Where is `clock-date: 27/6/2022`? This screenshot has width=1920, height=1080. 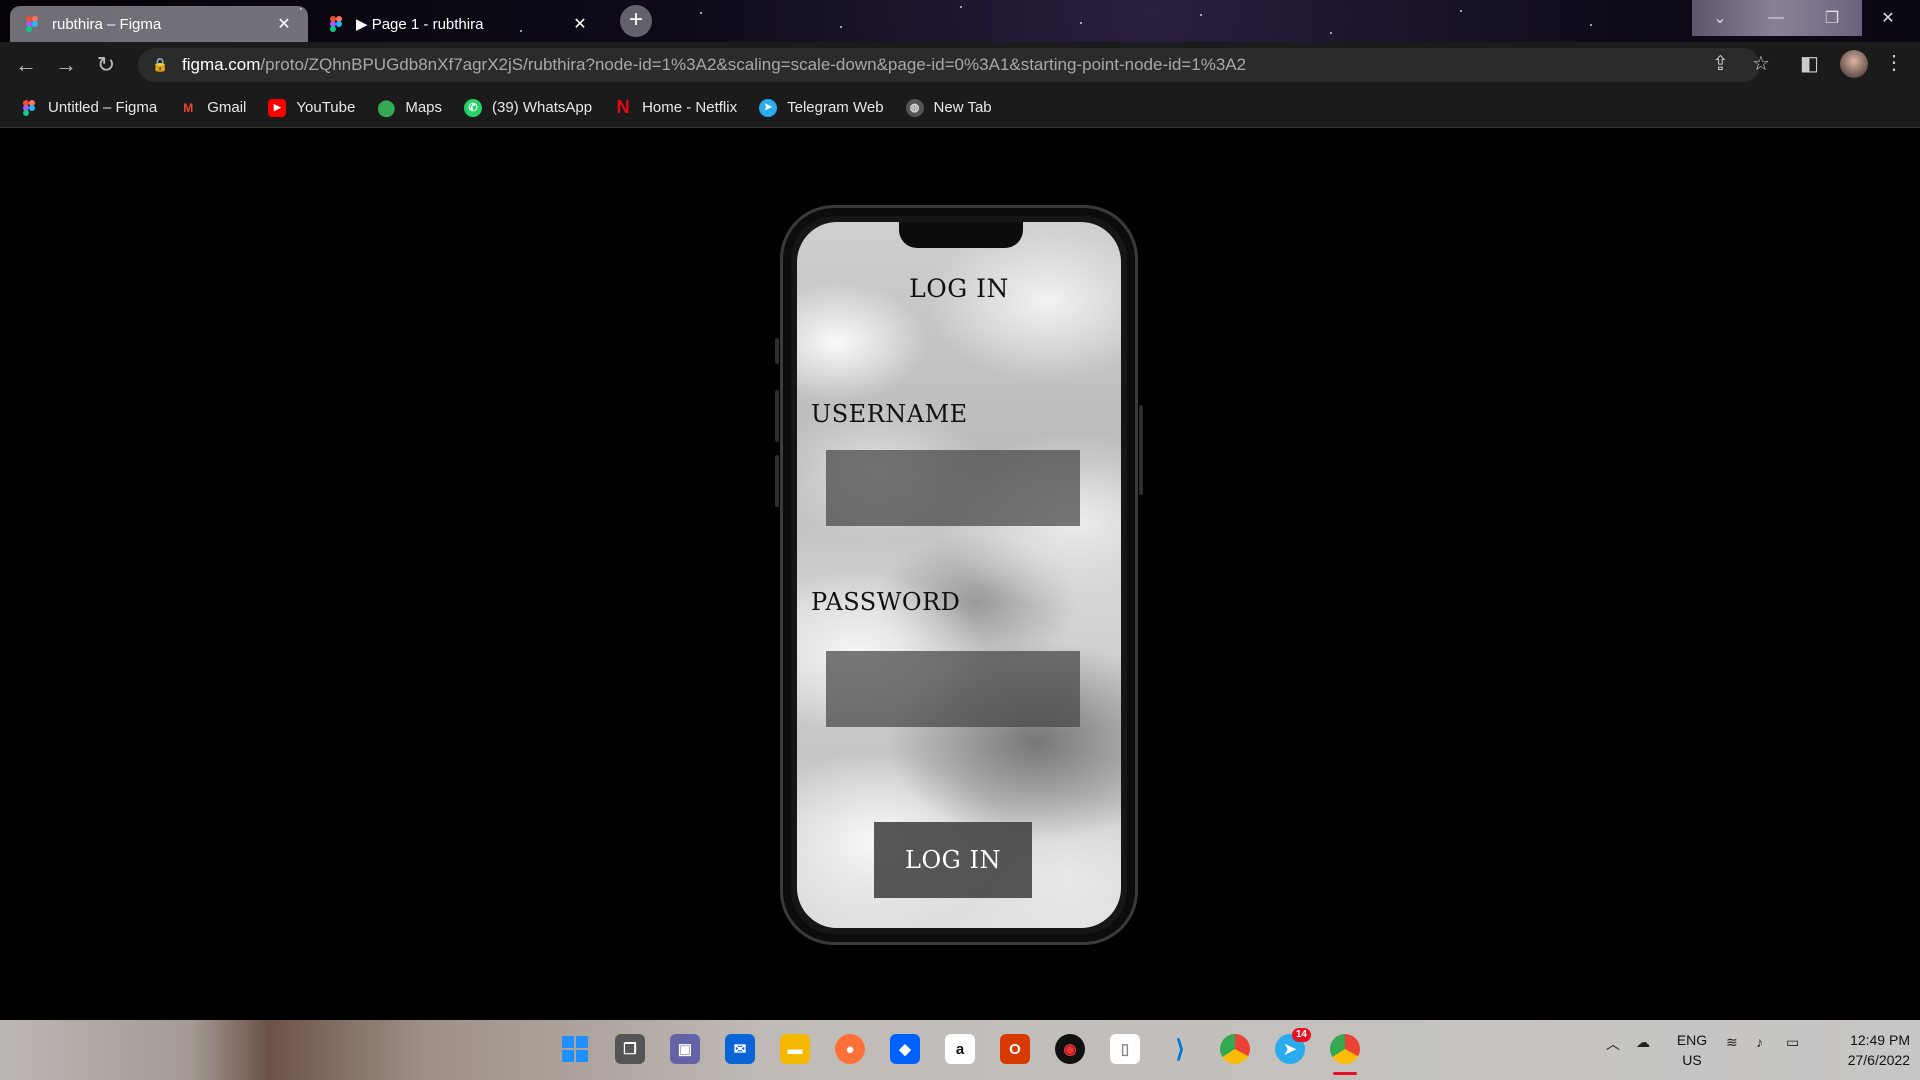 clock-date: 27/6/2022 is located at coordinates (1878, 1060).